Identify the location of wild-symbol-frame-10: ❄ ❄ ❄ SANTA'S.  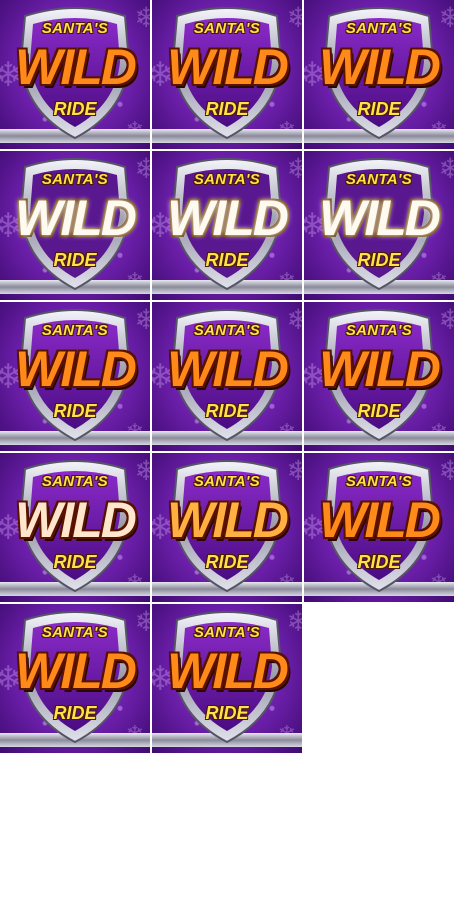
(75, 527).